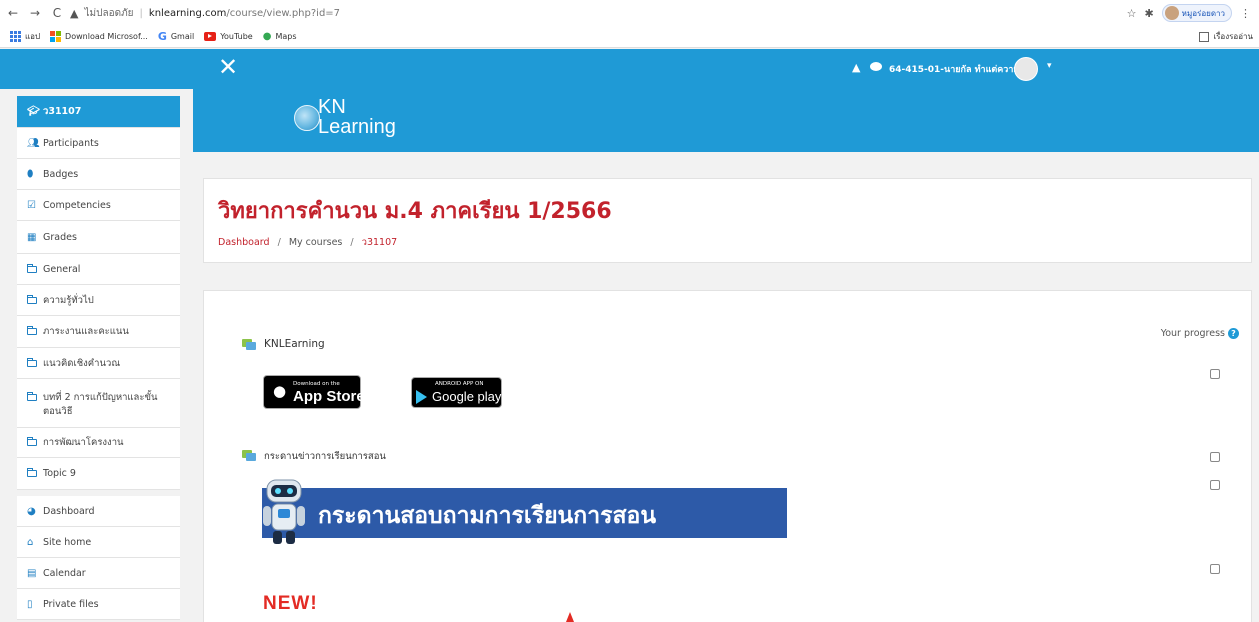  What do you see at coordinates (228, 36) in the screenshot?
I see `bookmark-youtube: YouTube` at bounding box center [228, 36].